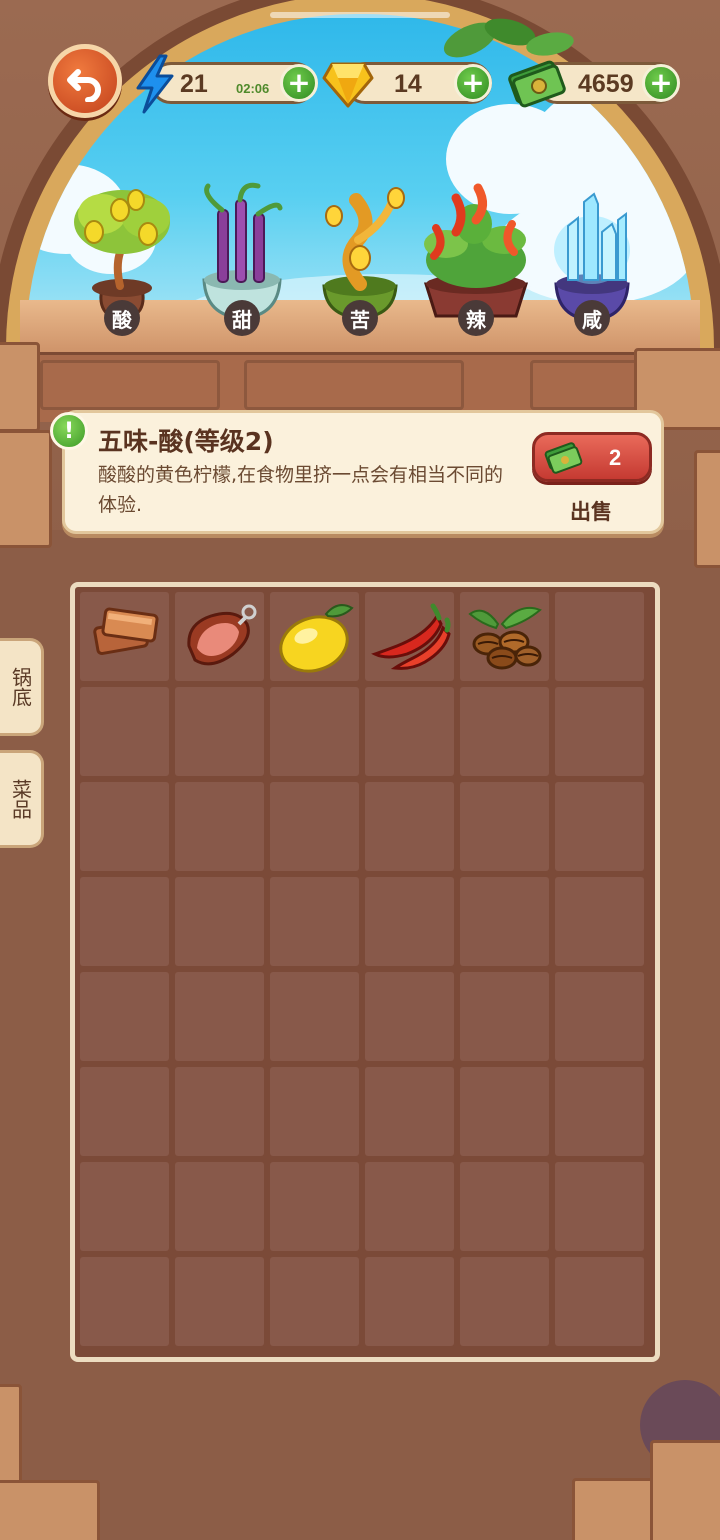  Describe the element at coordinates (592, 457) in the screenshot. I see `sell-button: 2` at that location.